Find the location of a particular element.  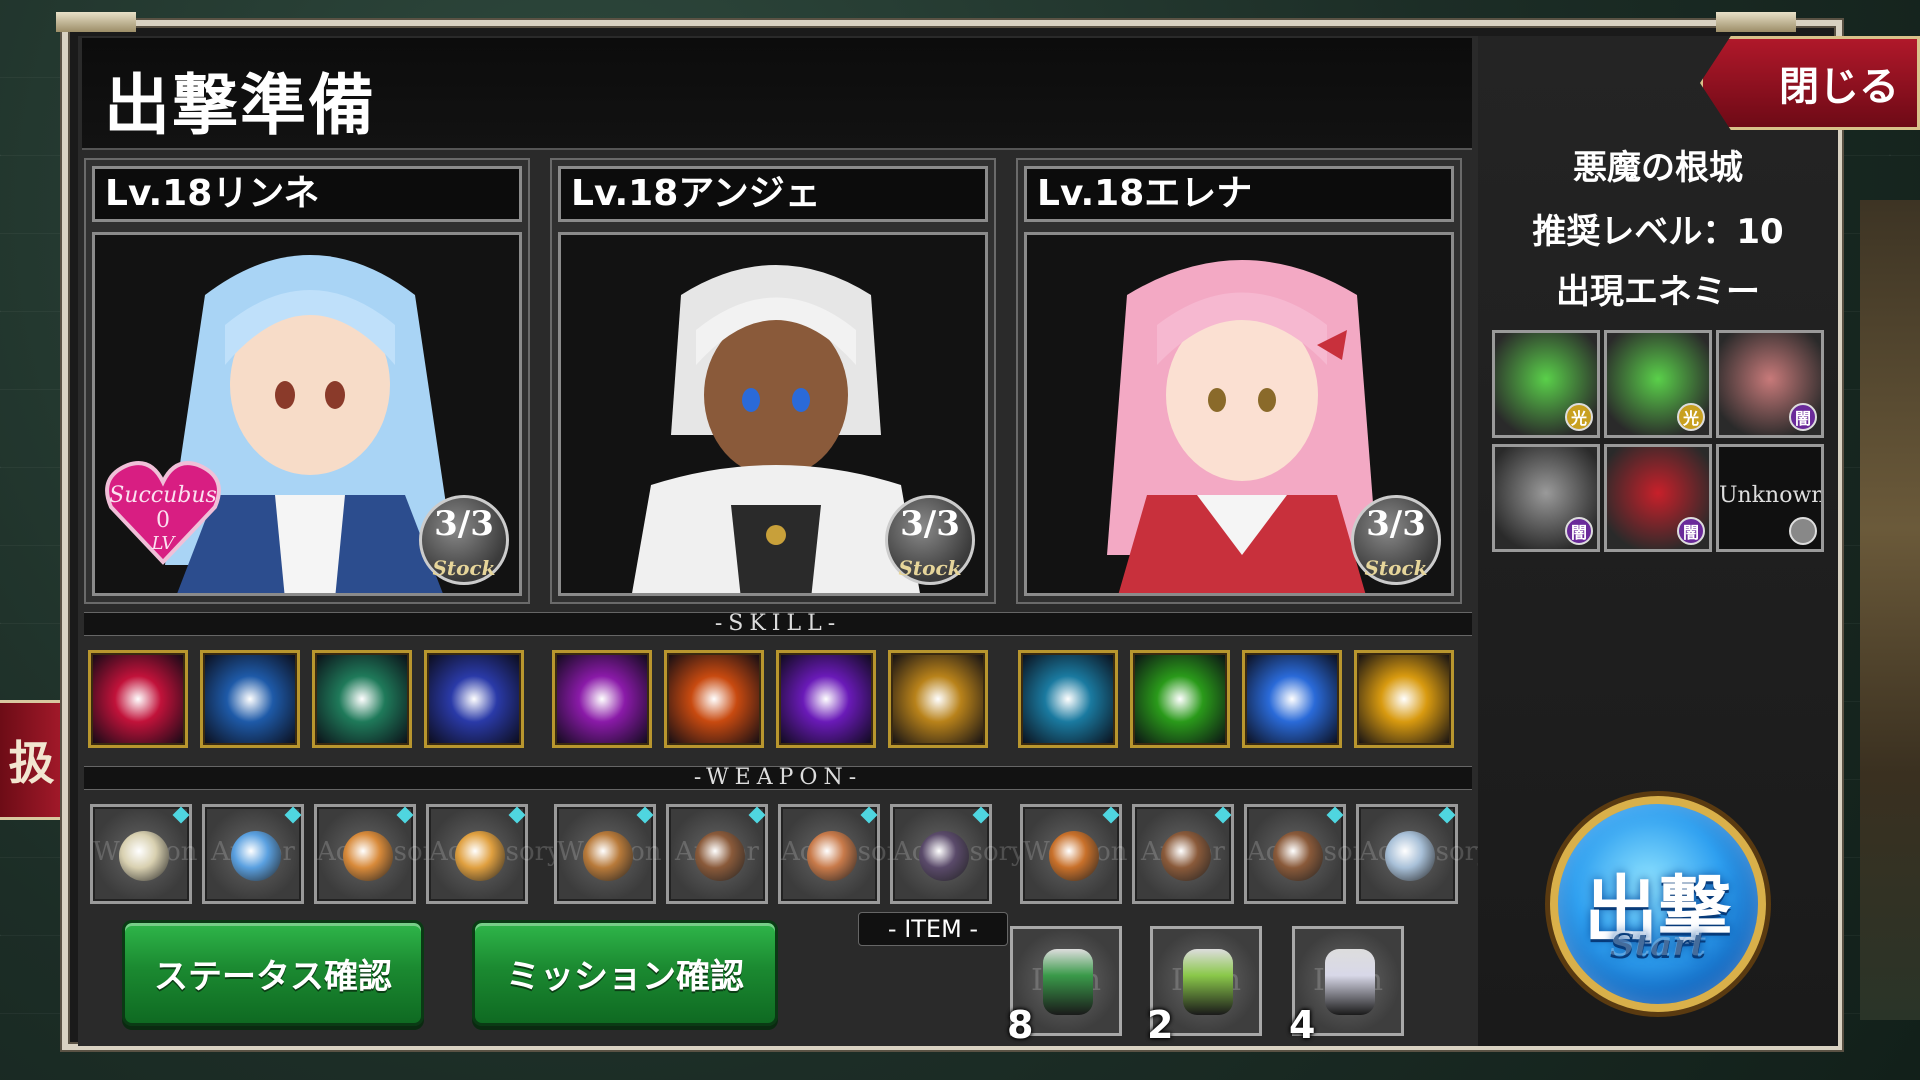

red-demon-enemy-icon: 闇 is located at coordinates (1658, 498).